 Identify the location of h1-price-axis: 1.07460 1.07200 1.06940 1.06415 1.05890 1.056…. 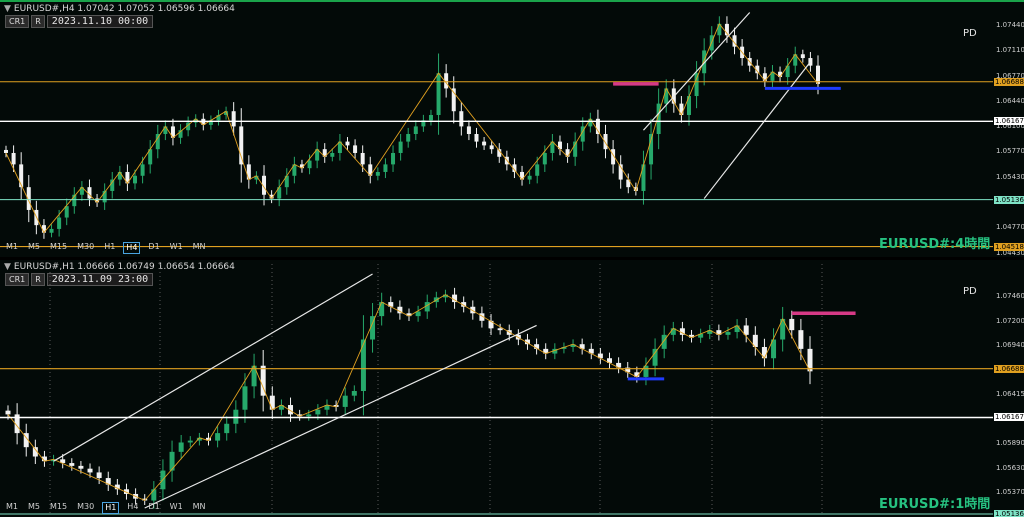
(1008, 388).